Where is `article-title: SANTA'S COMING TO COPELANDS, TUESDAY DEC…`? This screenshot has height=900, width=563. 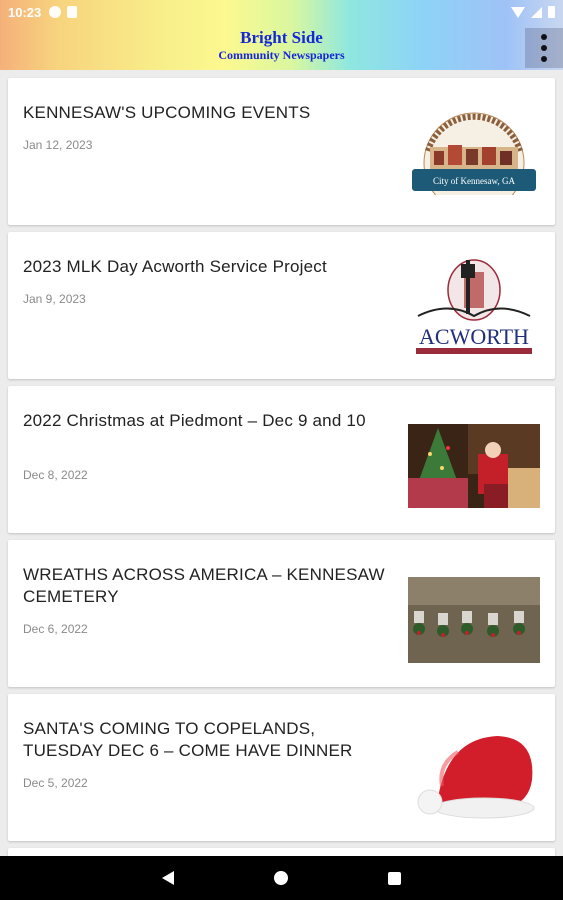 article-title: SANTA'S COMING TO COPELANDS, TUESDAY DEC… is located at coordinates (188, 739).